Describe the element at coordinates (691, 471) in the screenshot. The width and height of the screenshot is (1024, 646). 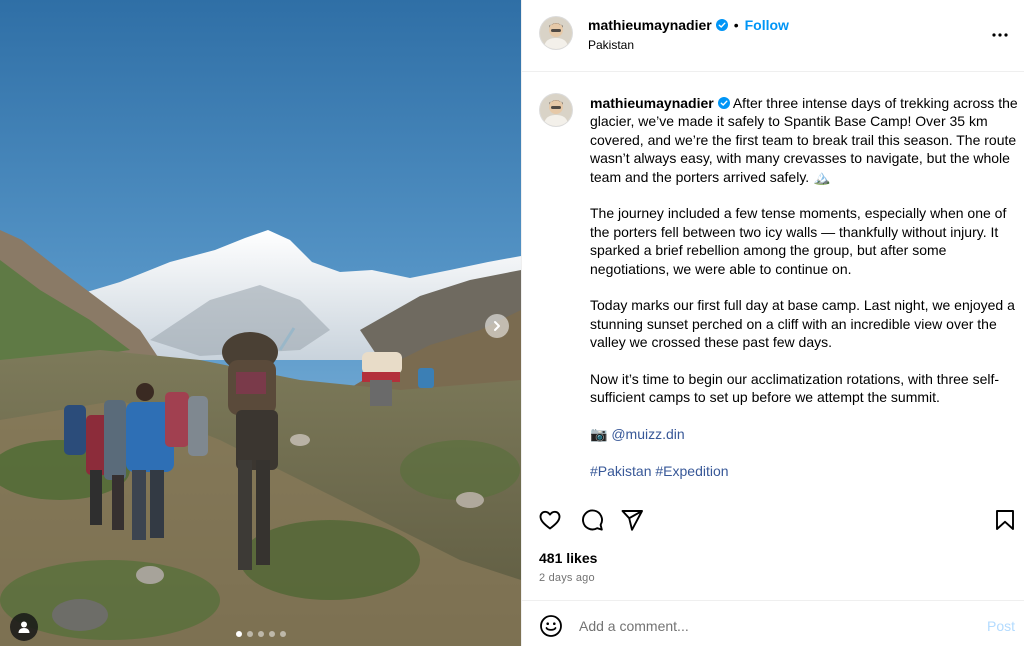
I see `hashtag-link: #Expedition` at that location.